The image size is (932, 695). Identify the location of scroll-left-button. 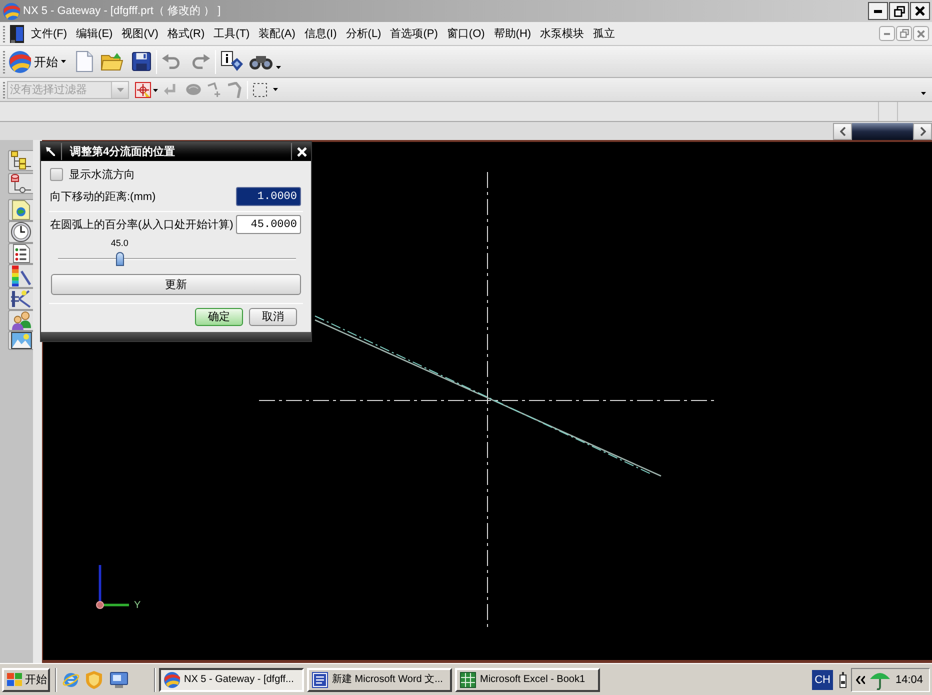
(842, 131).